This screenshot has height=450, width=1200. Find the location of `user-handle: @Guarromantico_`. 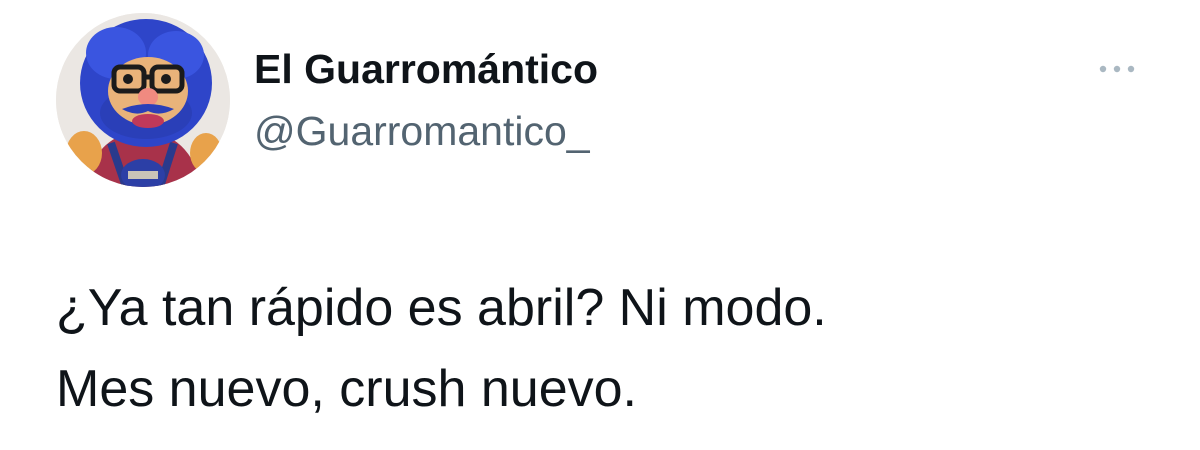

user-handle: @Guarromantico_ is located at coordinates (422, 131).